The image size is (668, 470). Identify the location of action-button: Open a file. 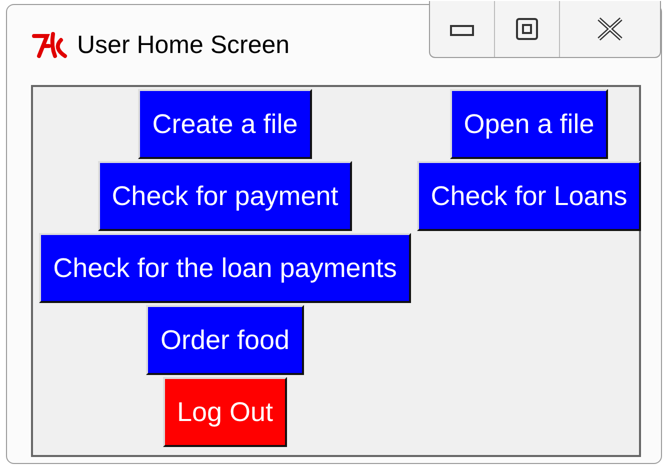
(529, 124).